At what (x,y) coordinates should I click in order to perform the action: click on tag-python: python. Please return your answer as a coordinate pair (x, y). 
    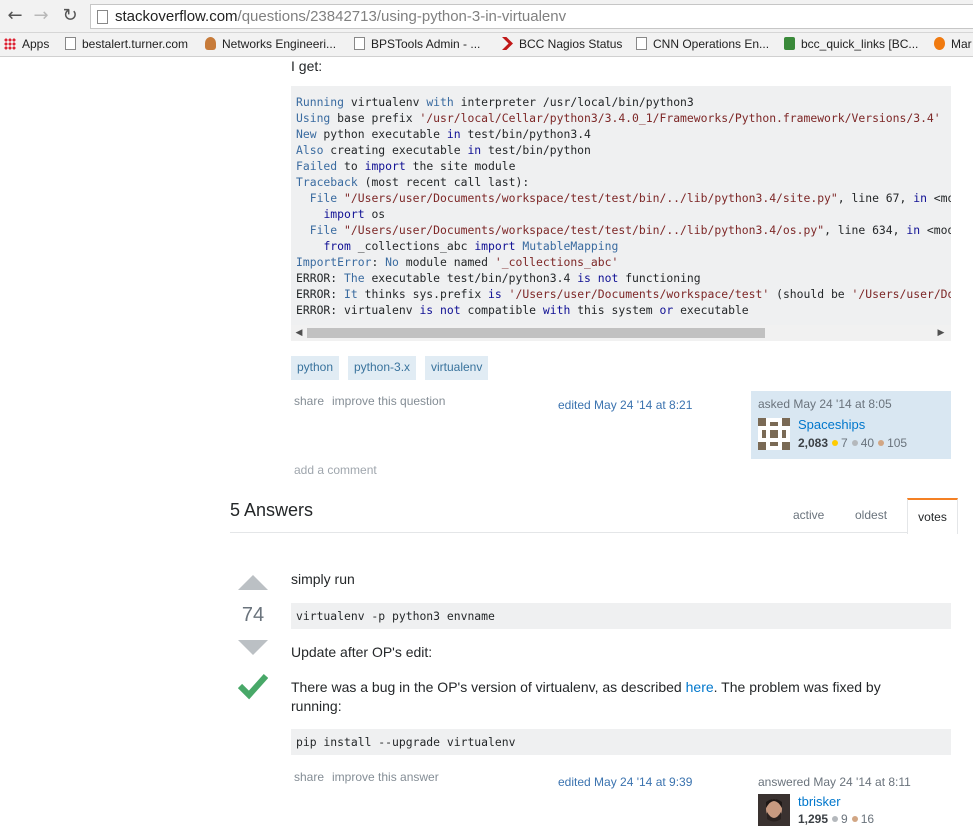
    Looking at the image, I should click on (315, 368).